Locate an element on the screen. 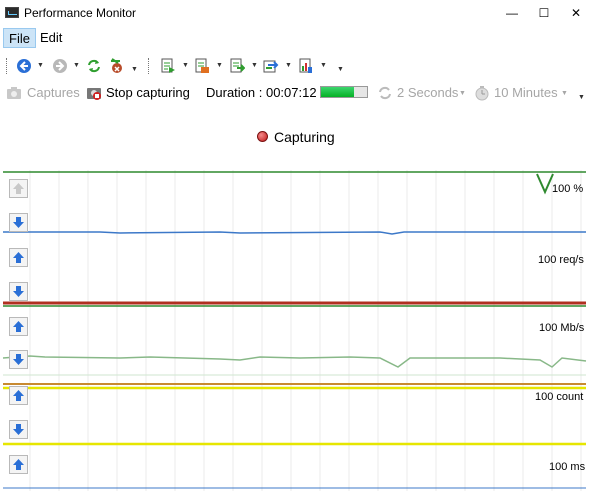 This screenshot has height=491, width=592. stop-capturing-button: Stop capturing is located at coordinates (148, 92).